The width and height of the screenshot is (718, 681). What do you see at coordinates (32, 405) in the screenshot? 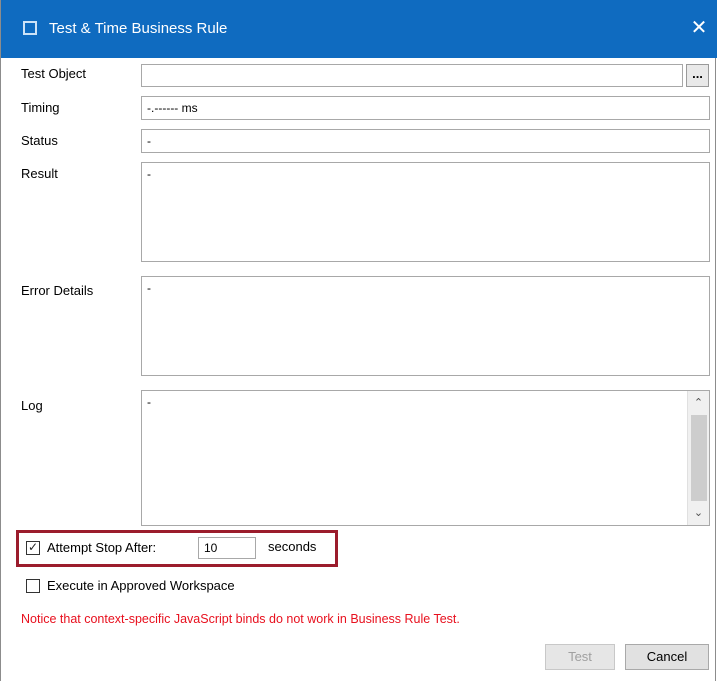
I see `log-label: Log` at bounding box center [32, 405].